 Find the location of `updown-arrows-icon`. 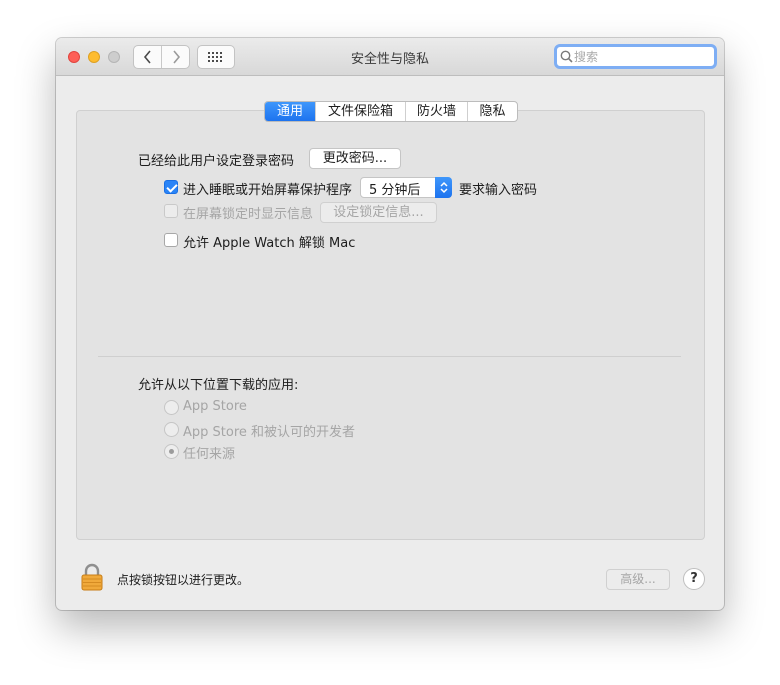

updown-arrows-icon is located at coordinates (443, 187).